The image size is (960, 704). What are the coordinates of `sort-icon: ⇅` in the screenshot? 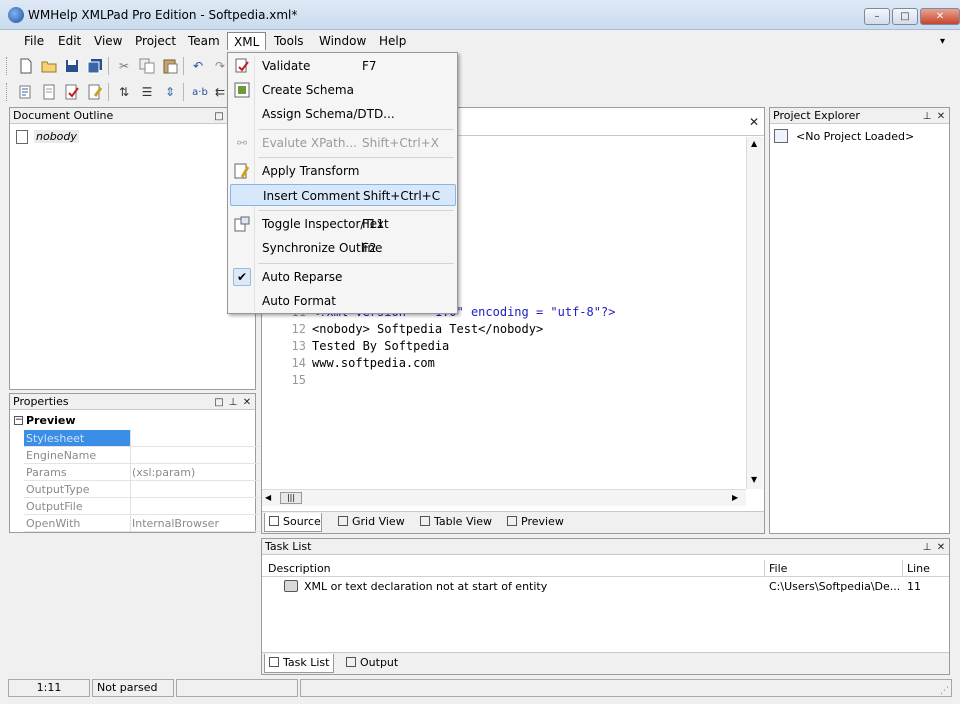 It's located at (124, 92).